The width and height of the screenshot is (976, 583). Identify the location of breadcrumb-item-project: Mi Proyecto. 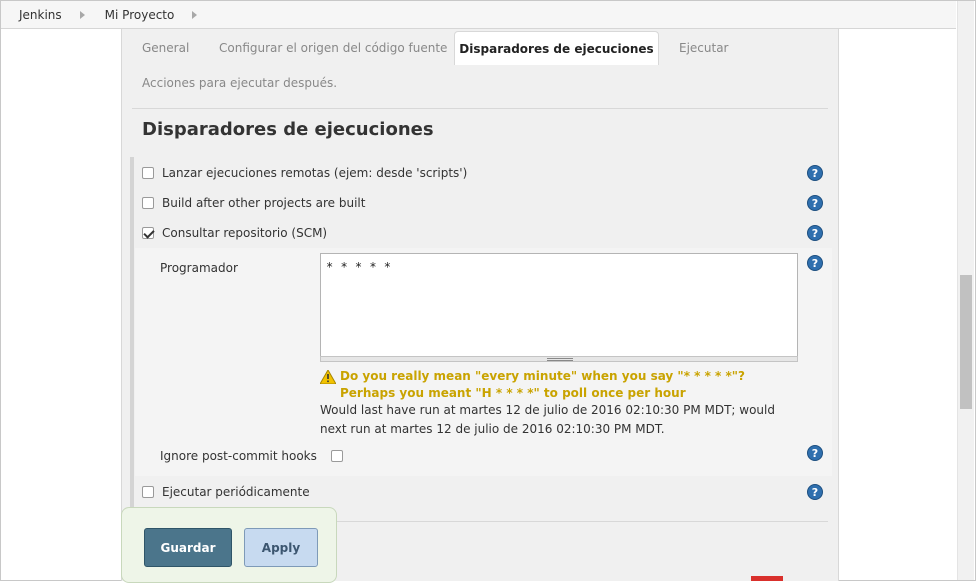
(161, 15).